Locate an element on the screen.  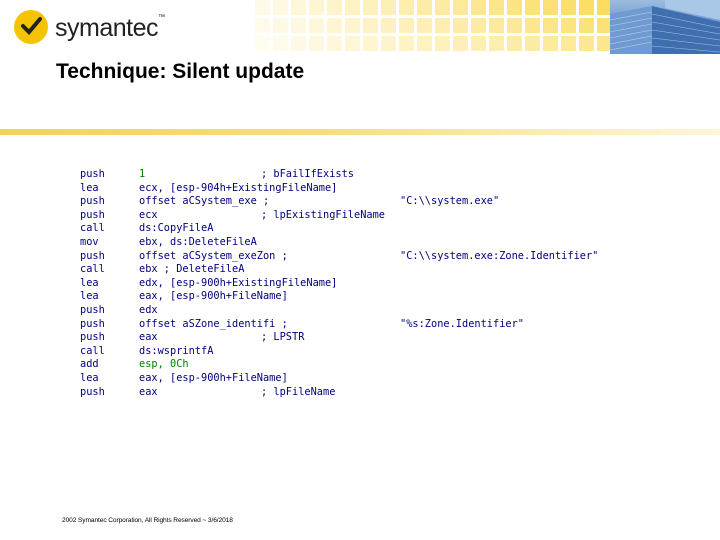
code-operand: ebx, ds:DeleteFileA is located at coordinates (198, 241).